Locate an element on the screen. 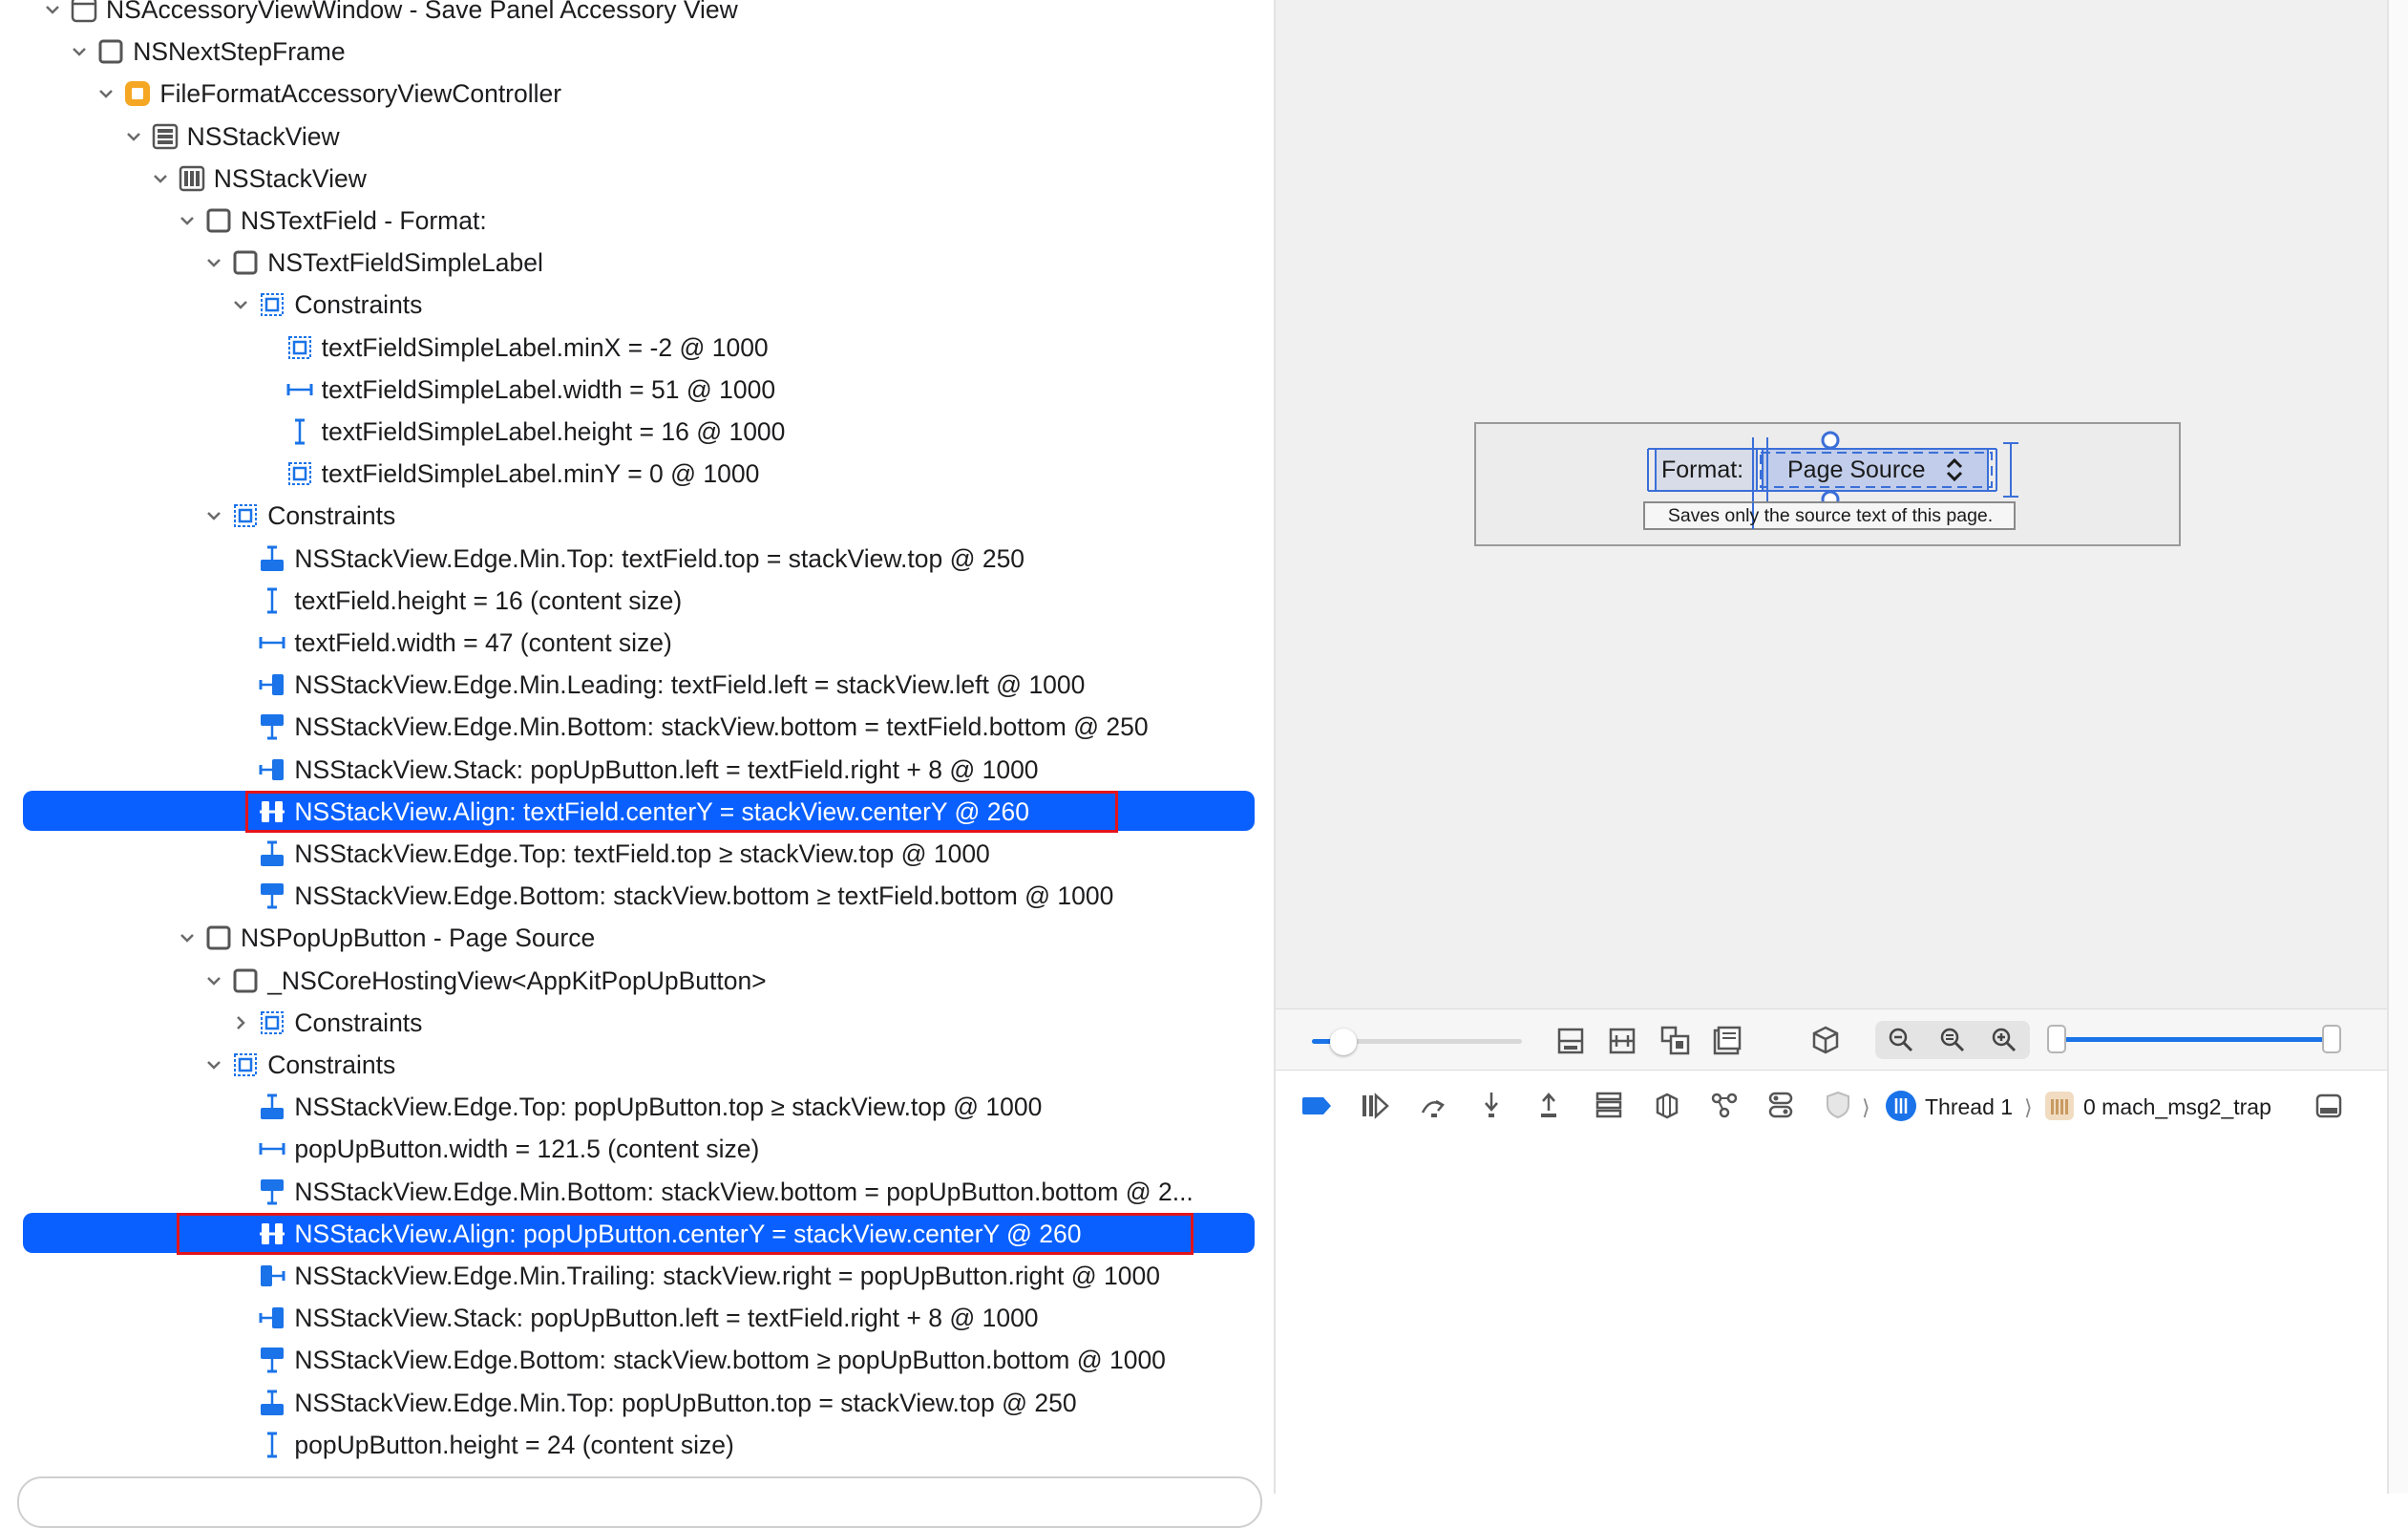 The width and height of the screenshot is (2408, 1528). outline-row: textFieldSimpleLabel.width = 51 @ 1000 is located at coordinates (637, 390).